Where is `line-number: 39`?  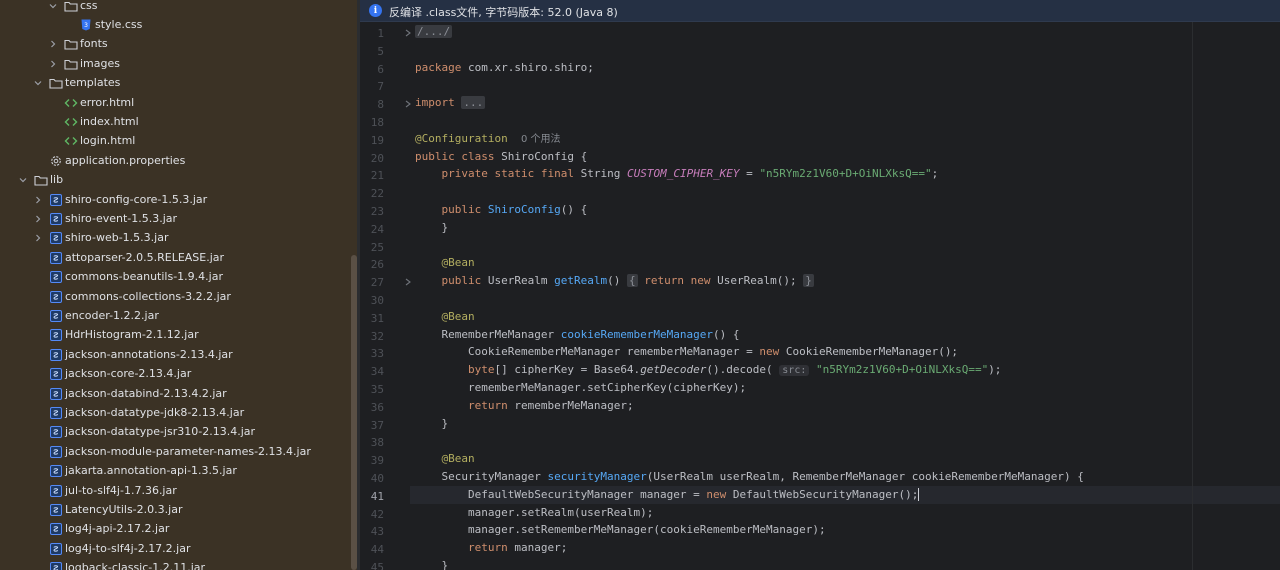 line-number: 39 is located at coordinates (377, 461).